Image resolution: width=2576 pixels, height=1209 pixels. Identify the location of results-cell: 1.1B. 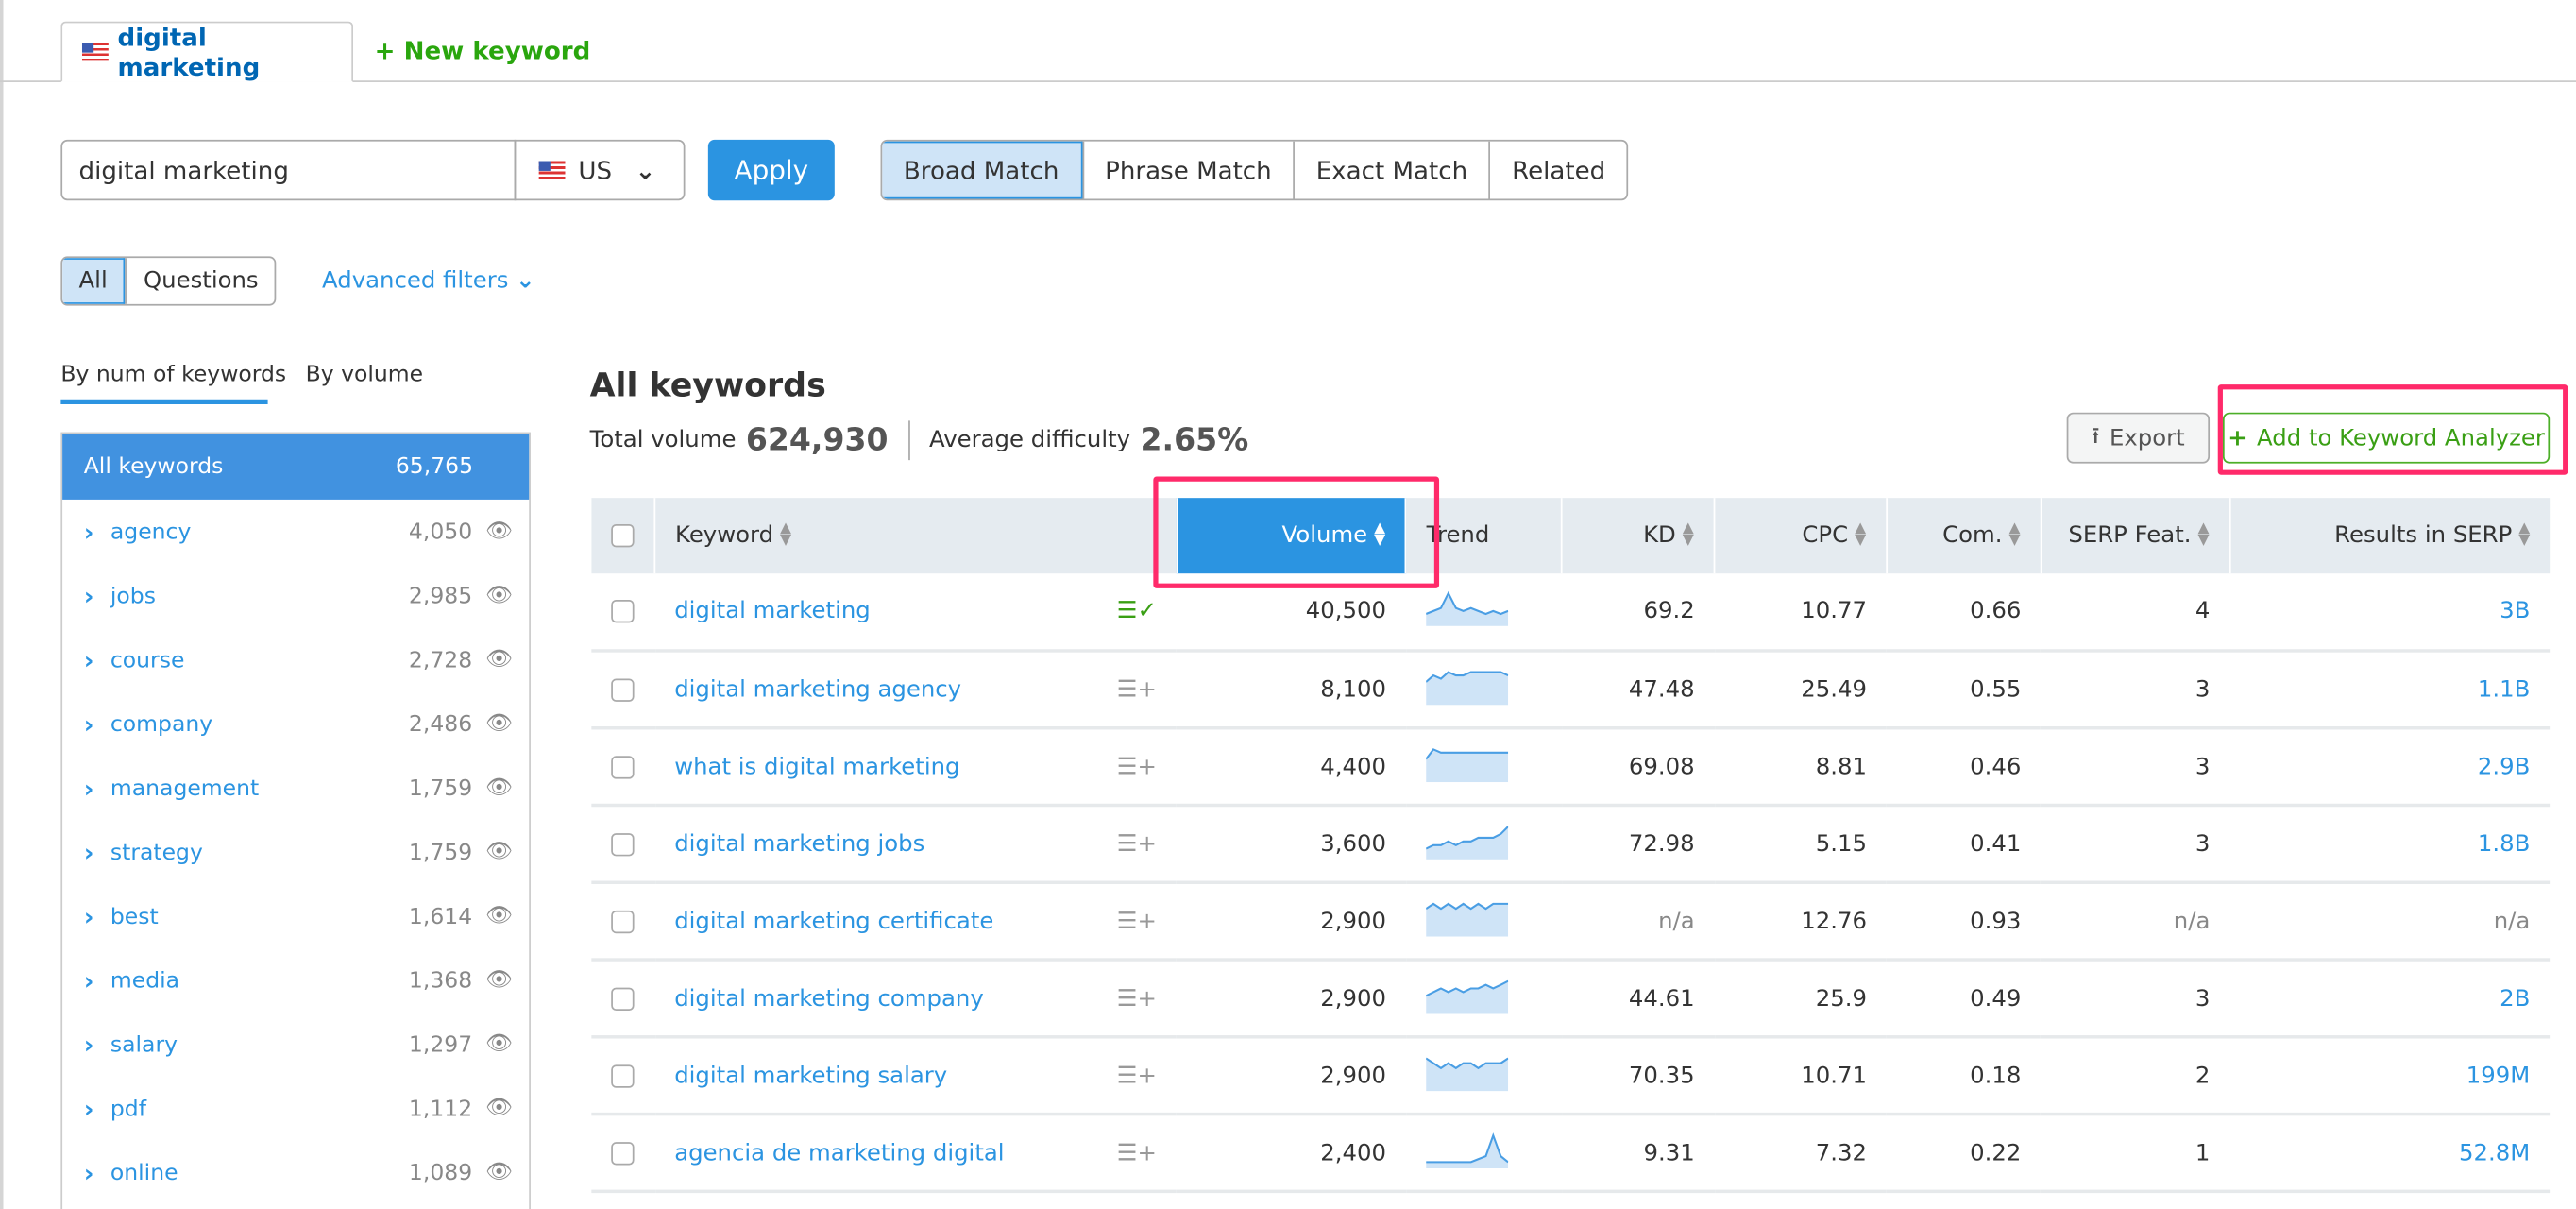
(2390, 690).